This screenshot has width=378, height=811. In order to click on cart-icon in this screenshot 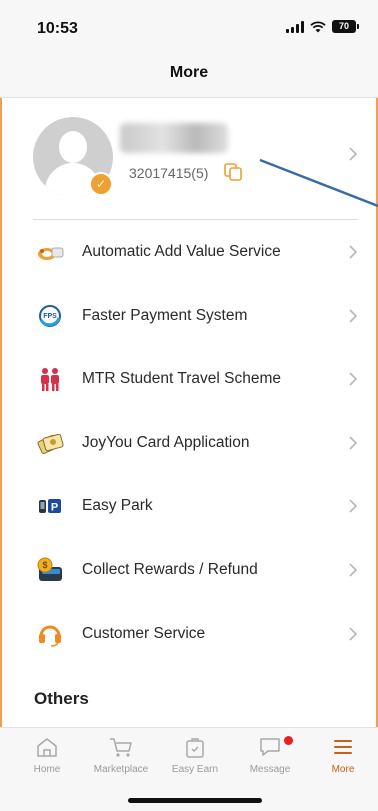, I will do `click(121, 747)`.